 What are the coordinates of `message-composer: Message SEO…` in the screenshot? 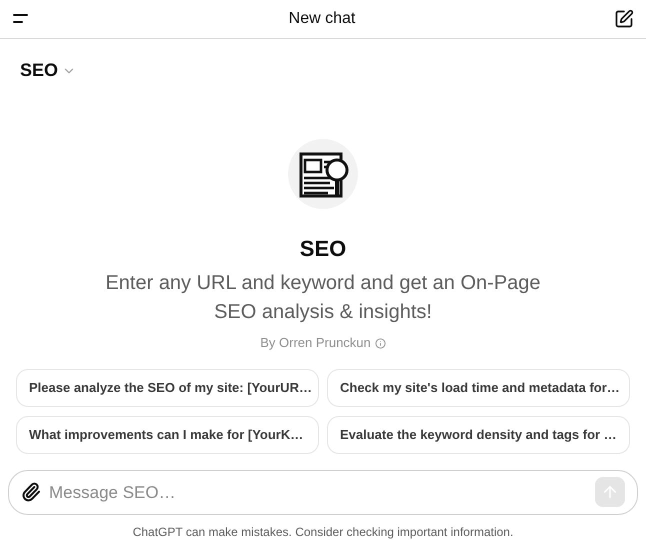 It's located at (323, 492).